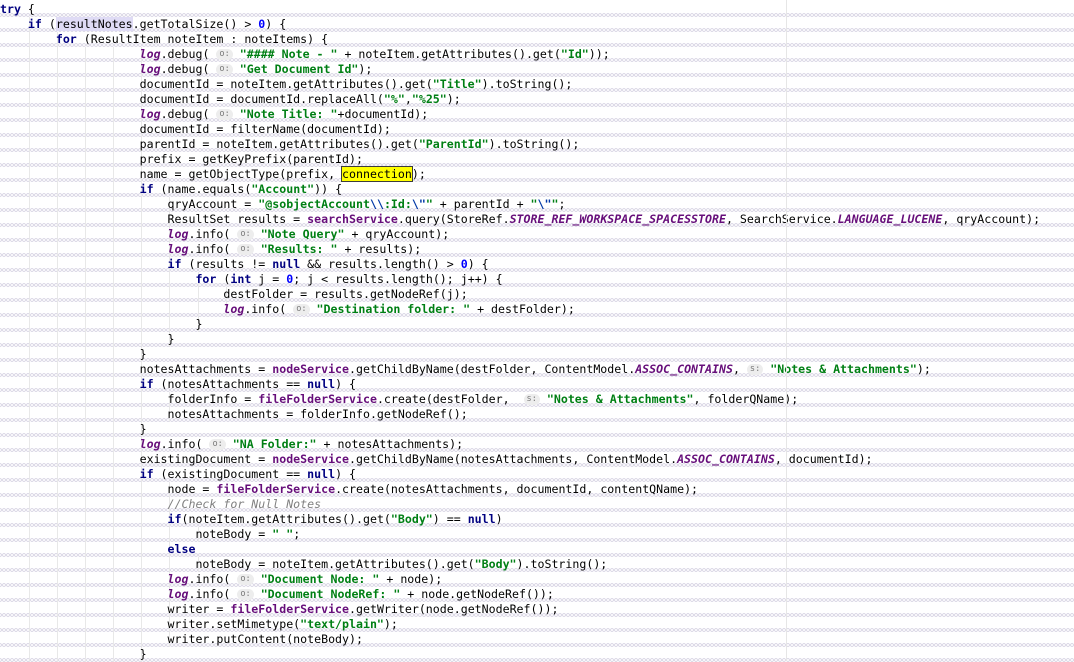  I want to click on code-token: "Notes & Attachments", so click(620, 399).